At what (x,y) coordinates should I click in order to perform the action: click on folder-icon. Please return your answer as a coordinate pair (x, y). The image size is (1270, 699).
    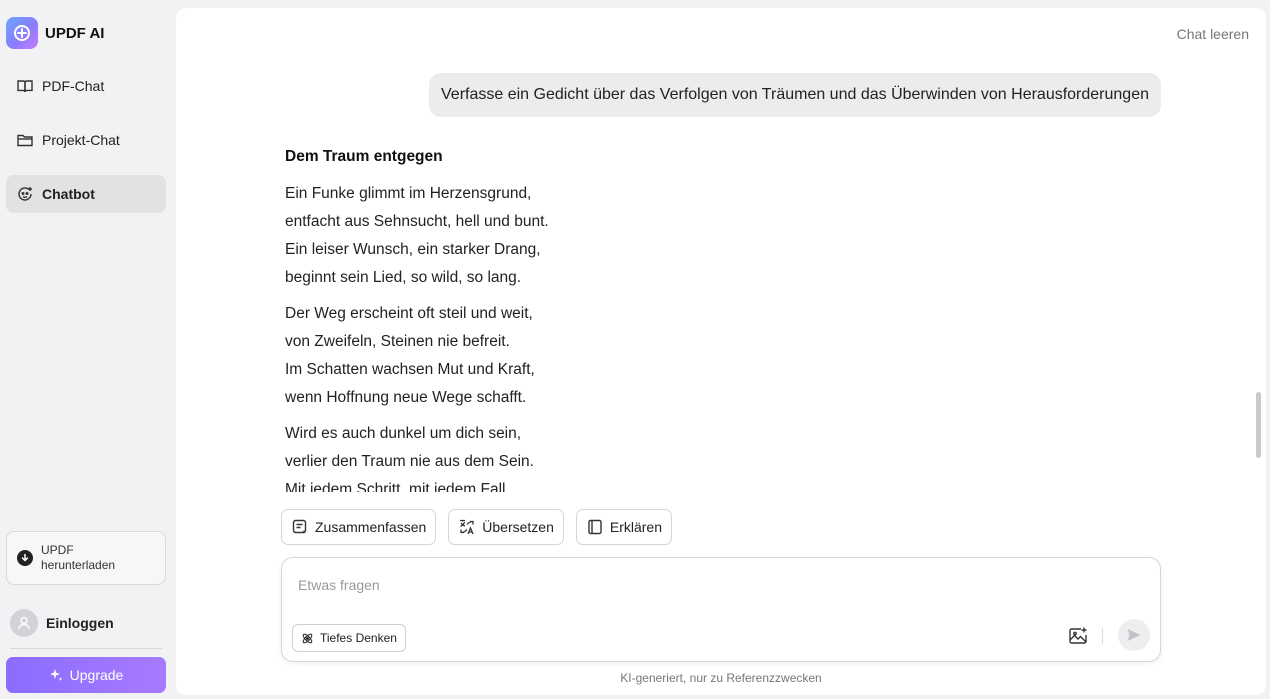
    Looking at the image, I should click on (25, 140).